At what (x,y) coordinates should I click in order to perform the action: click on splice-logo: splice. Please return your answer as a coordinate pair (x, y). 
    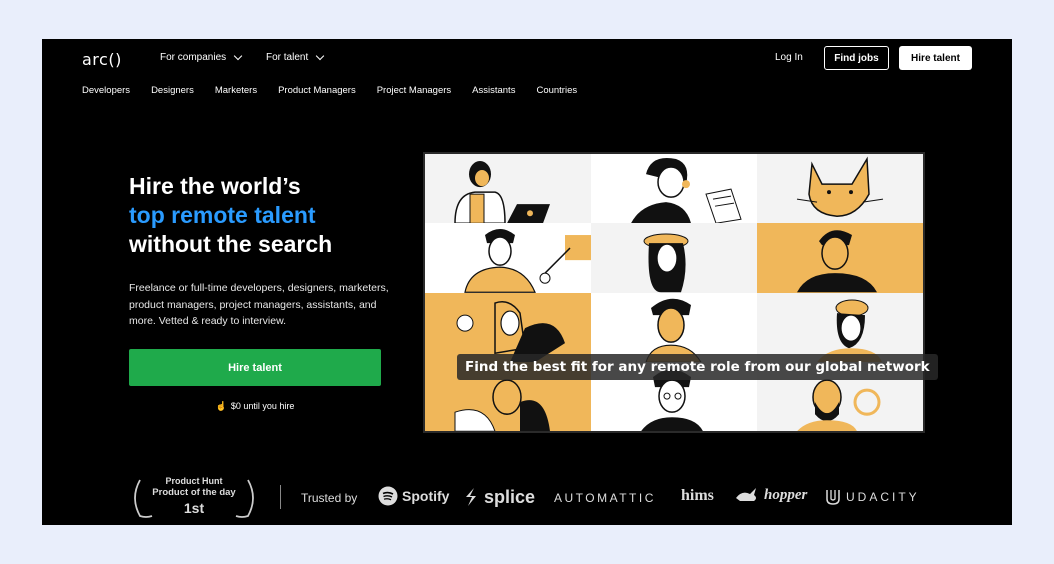
    Looking at the image, I should click on (498, 497).